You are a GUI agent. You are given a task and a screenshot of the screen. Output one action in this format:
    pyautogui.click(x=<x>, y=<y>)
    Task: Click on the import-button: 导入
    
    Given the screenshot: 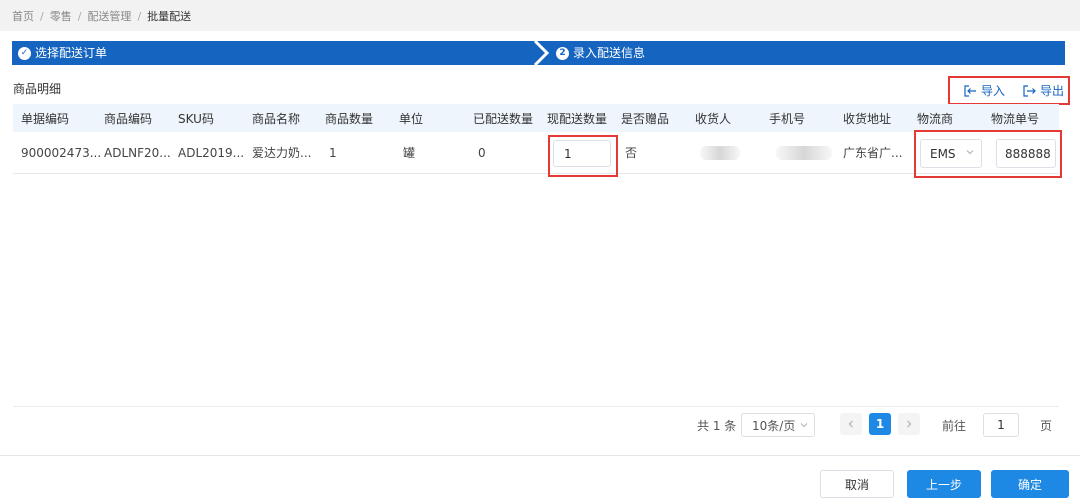 What is the action you would take?
    pyautogui.click(x=984, y=90)
    